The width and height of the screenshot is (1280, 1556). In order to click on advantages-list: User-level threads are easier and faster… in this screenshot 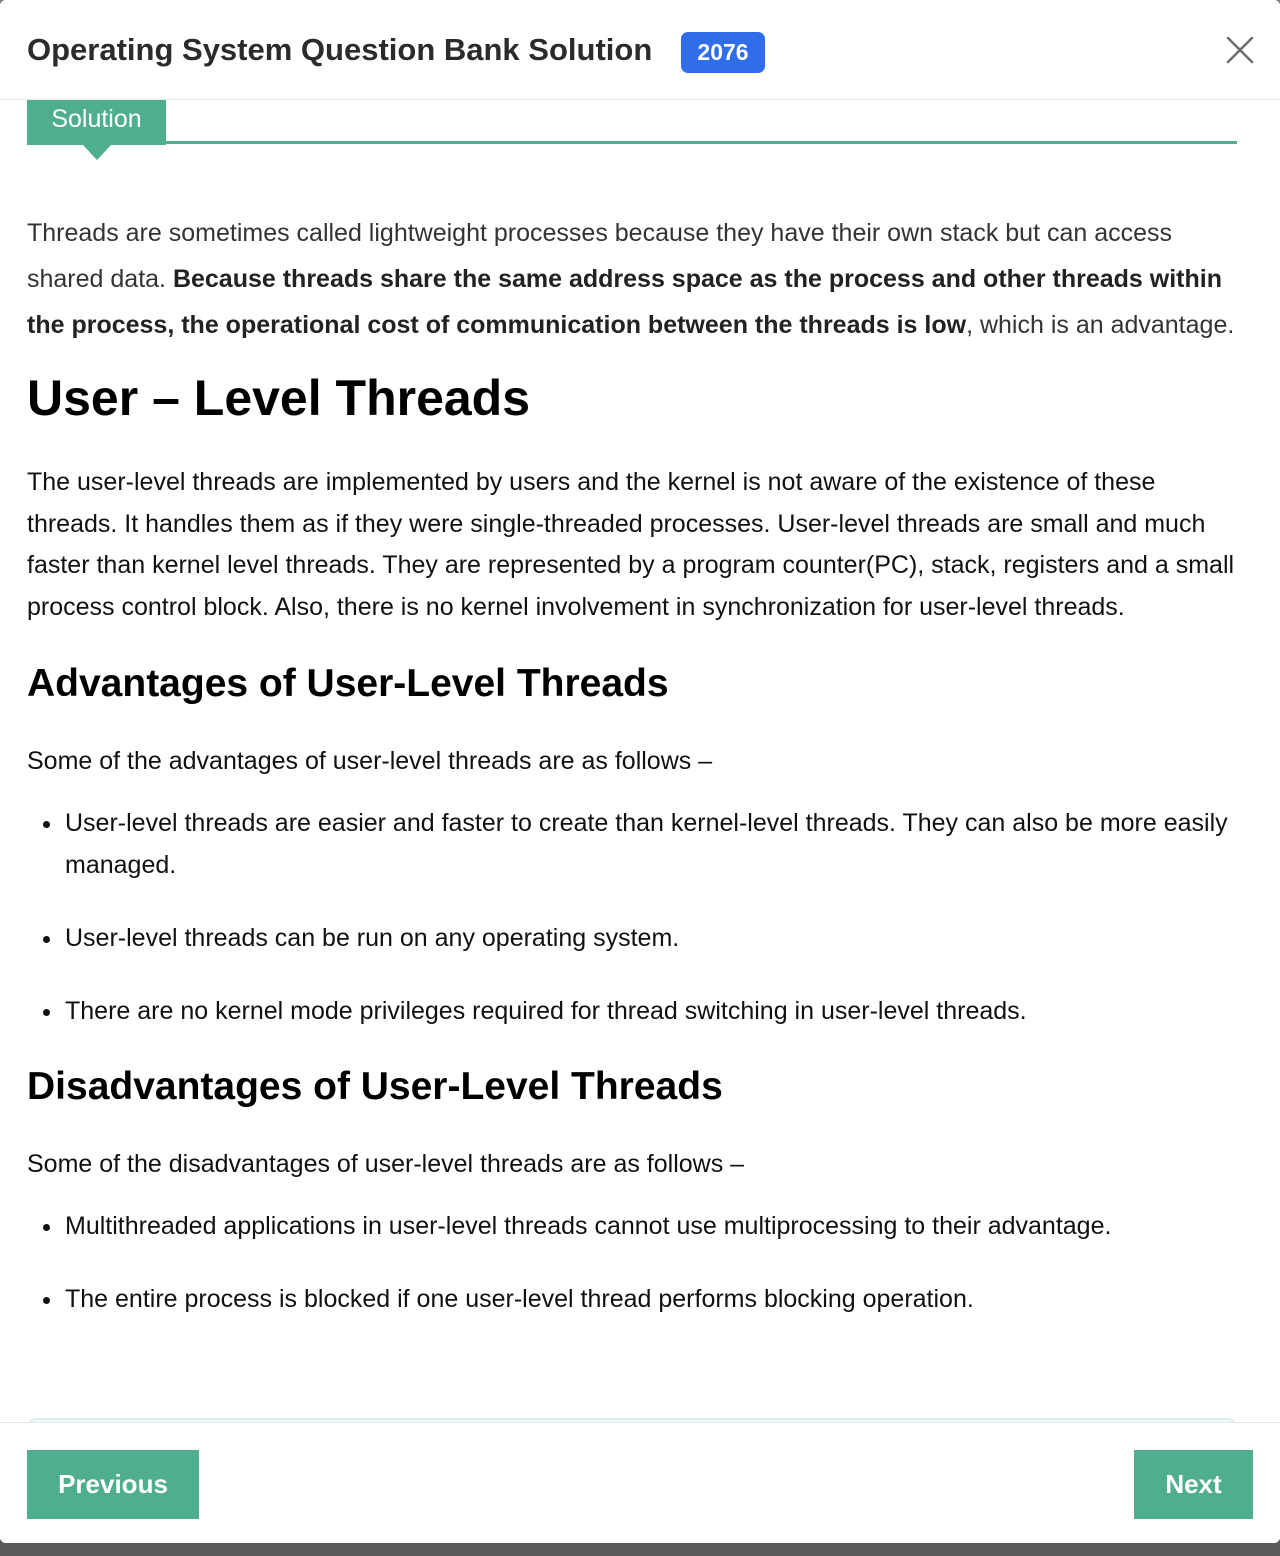, I will do `click(634, 917)`.